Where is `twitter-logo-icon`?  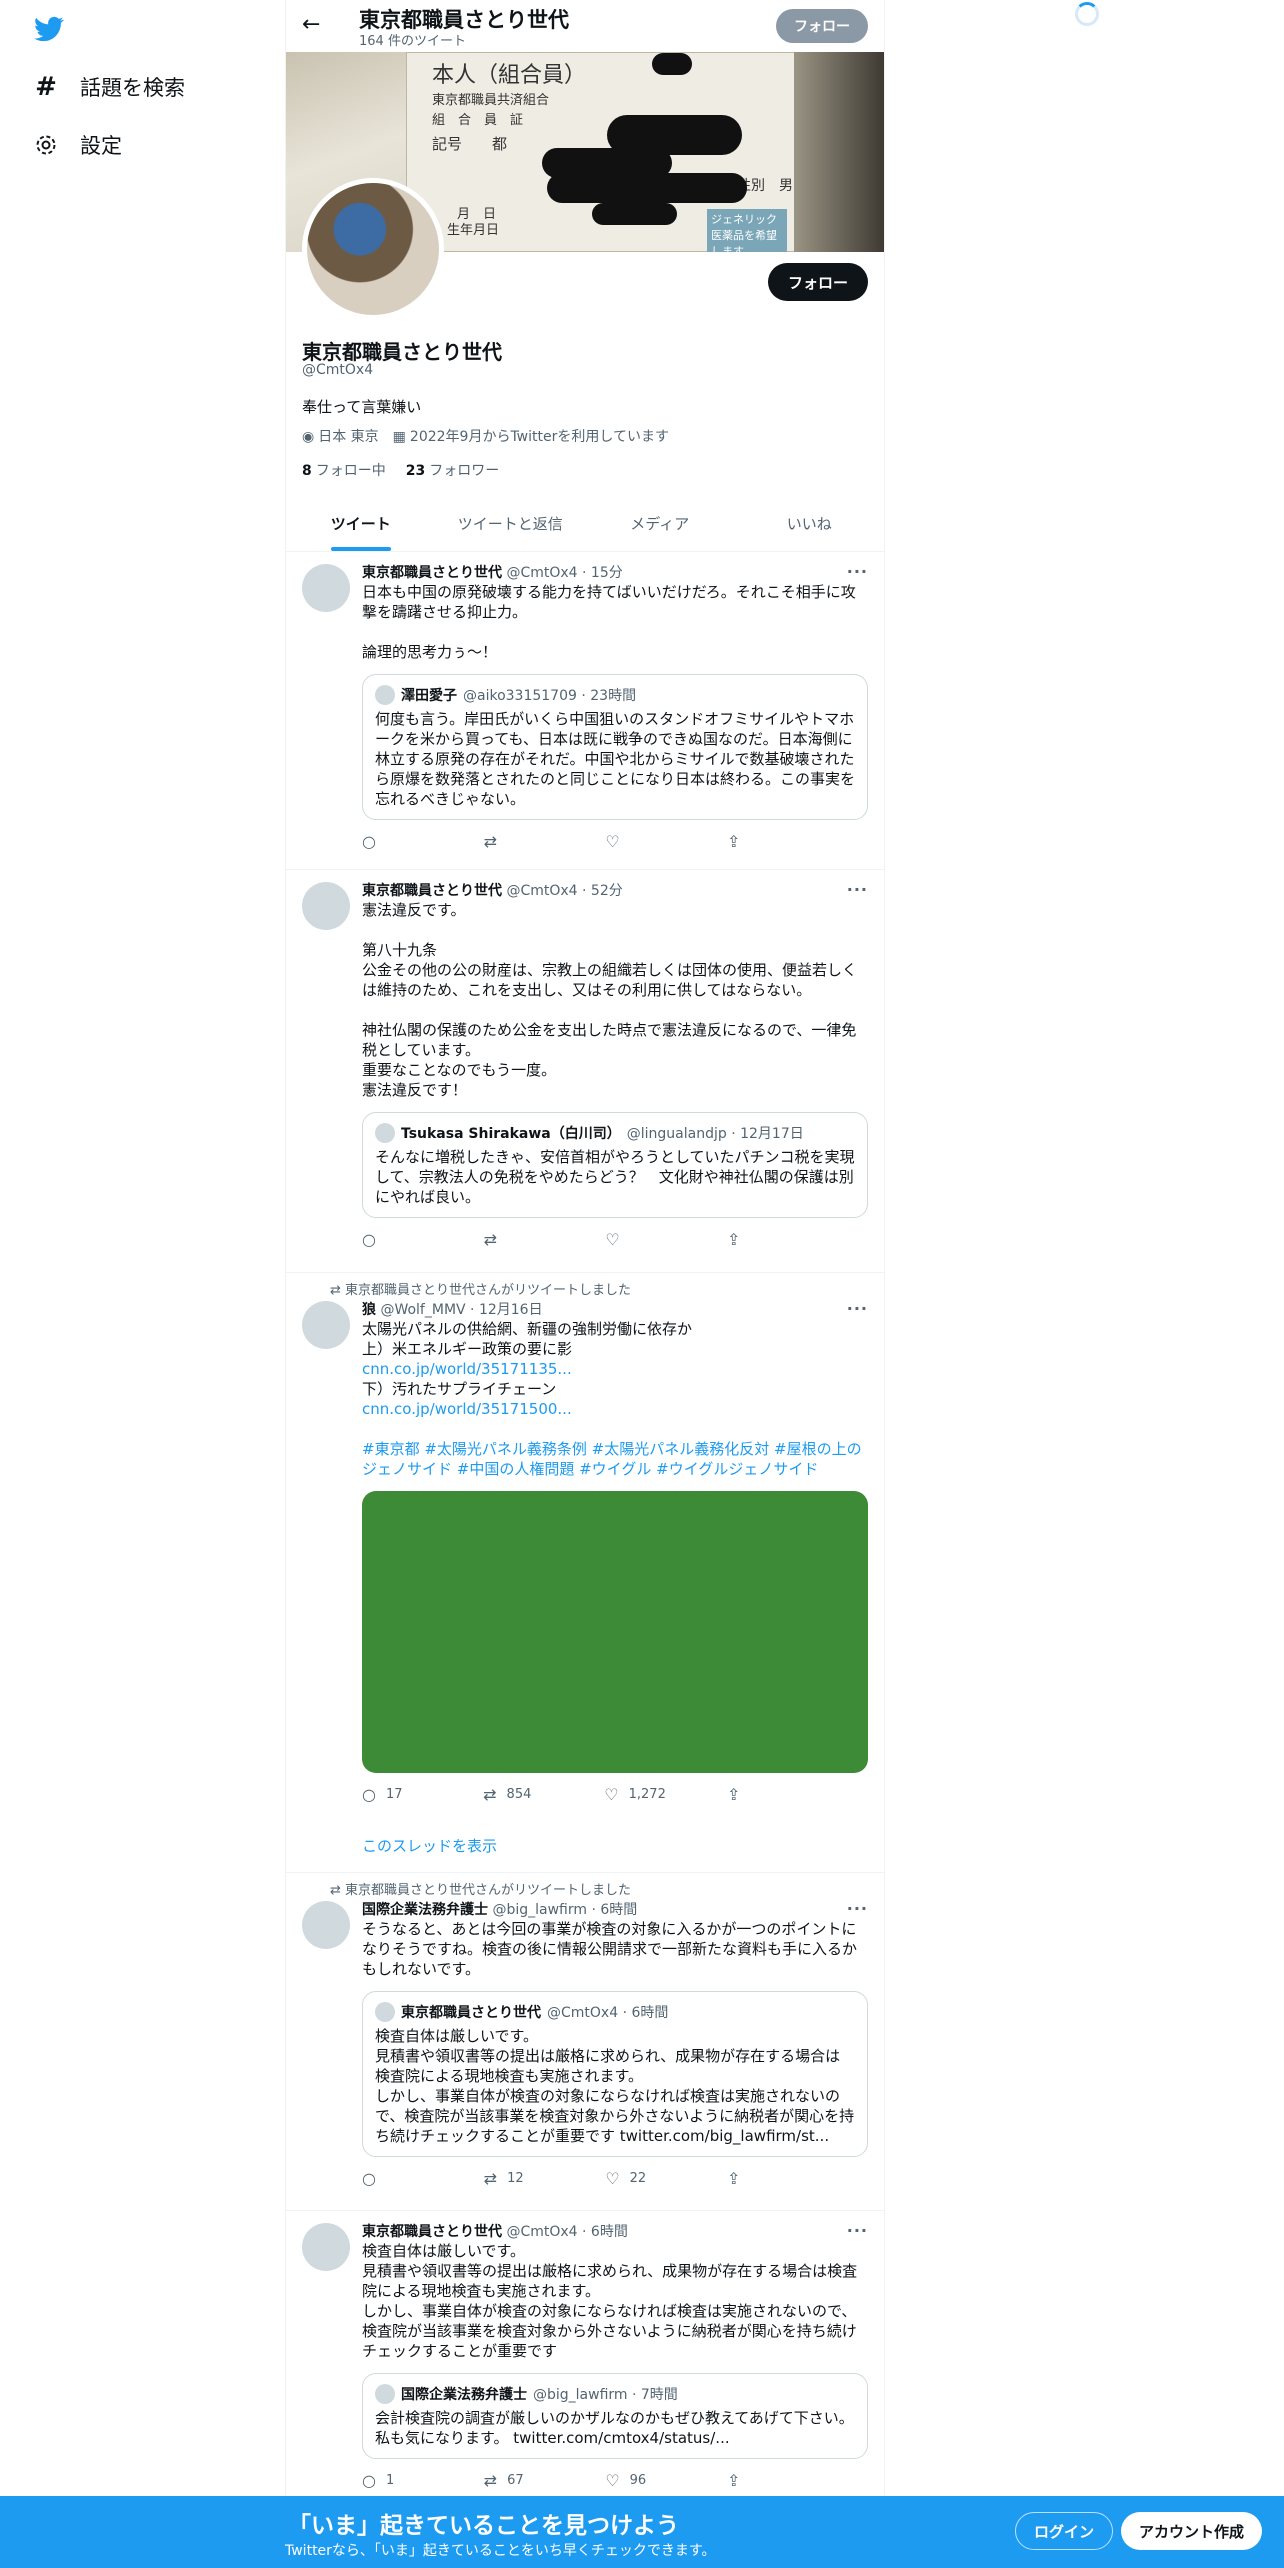 twitter-logo-icon is located at coordinates (49, 29).